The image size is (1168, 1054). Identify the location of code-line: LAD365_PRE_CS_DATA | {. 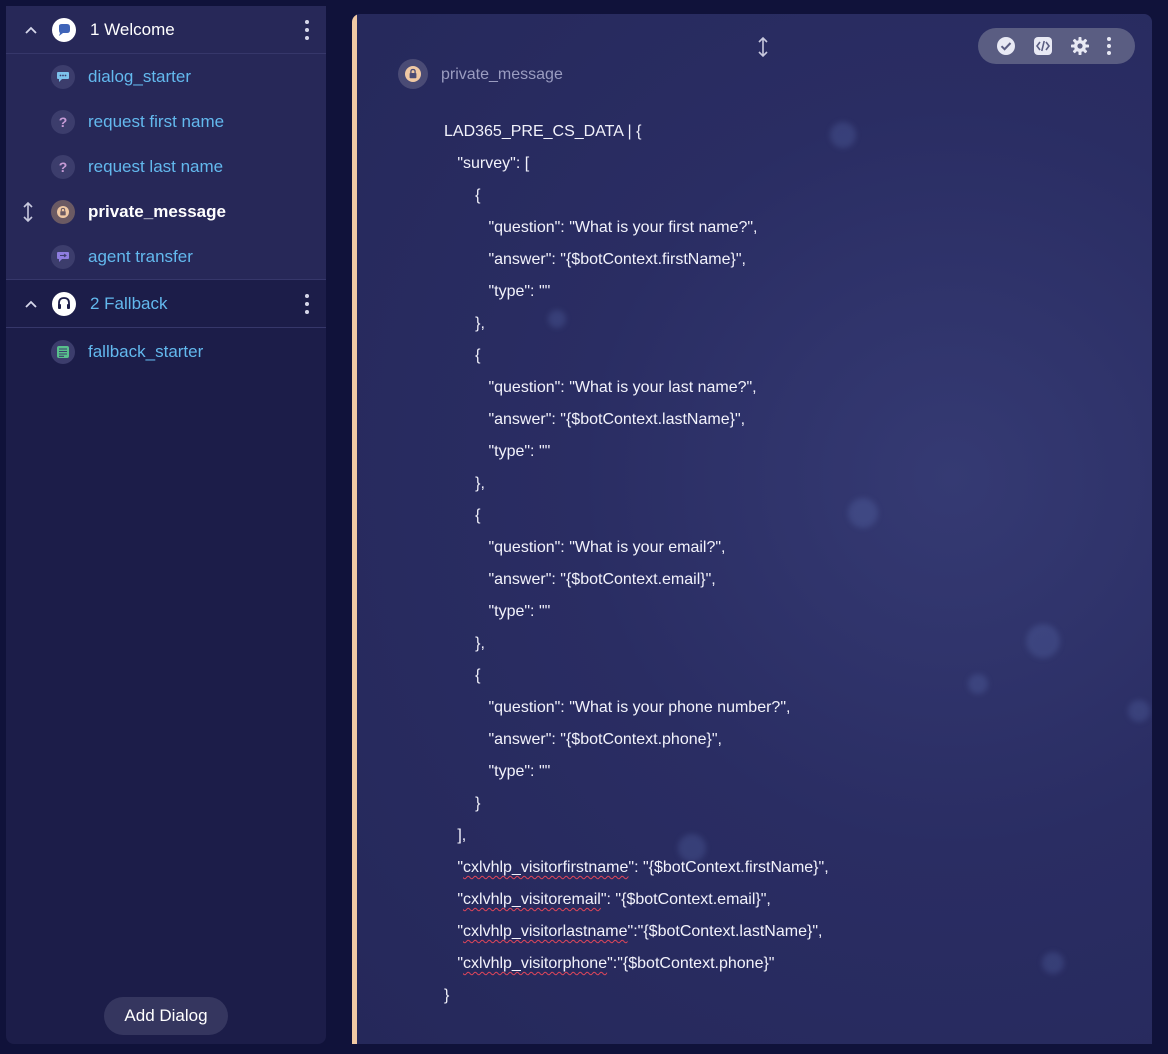
(636, 132).